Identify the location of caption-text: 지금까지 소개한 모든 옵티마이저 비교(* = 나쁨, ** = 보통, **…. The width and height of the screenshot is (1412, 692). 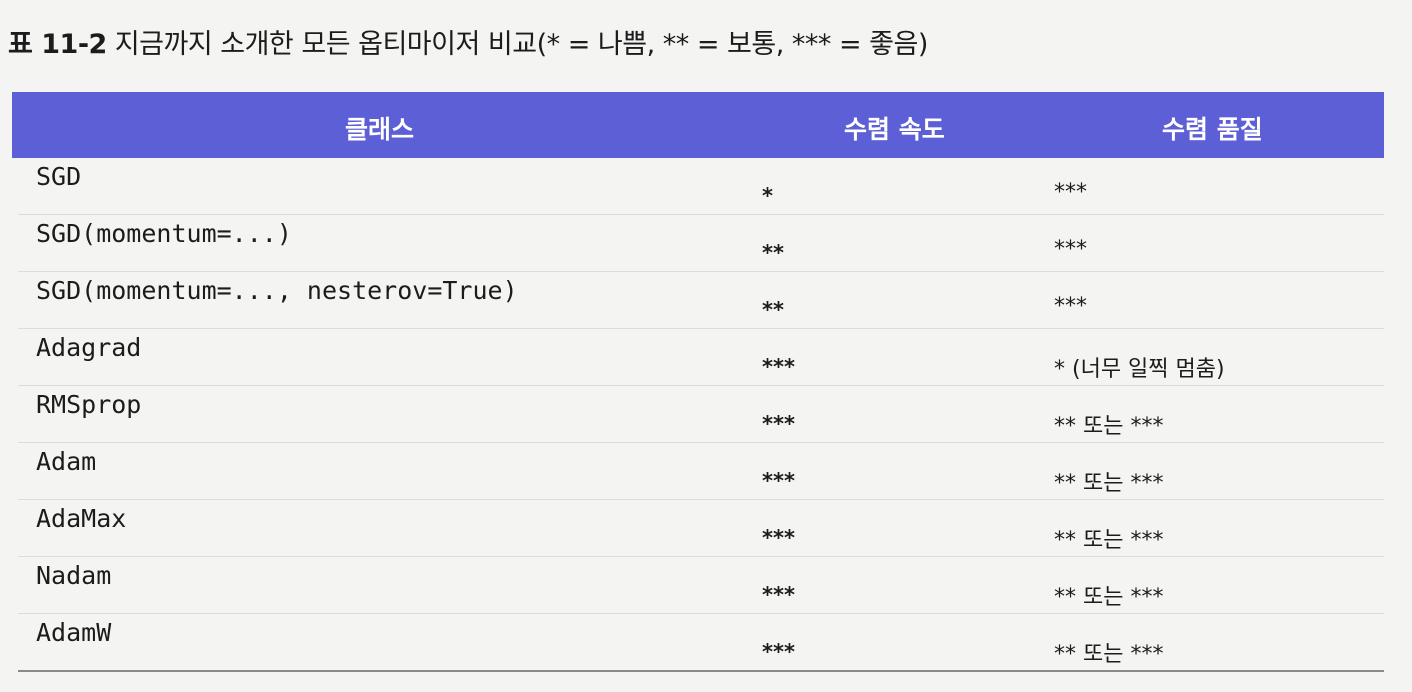
(521, 44).